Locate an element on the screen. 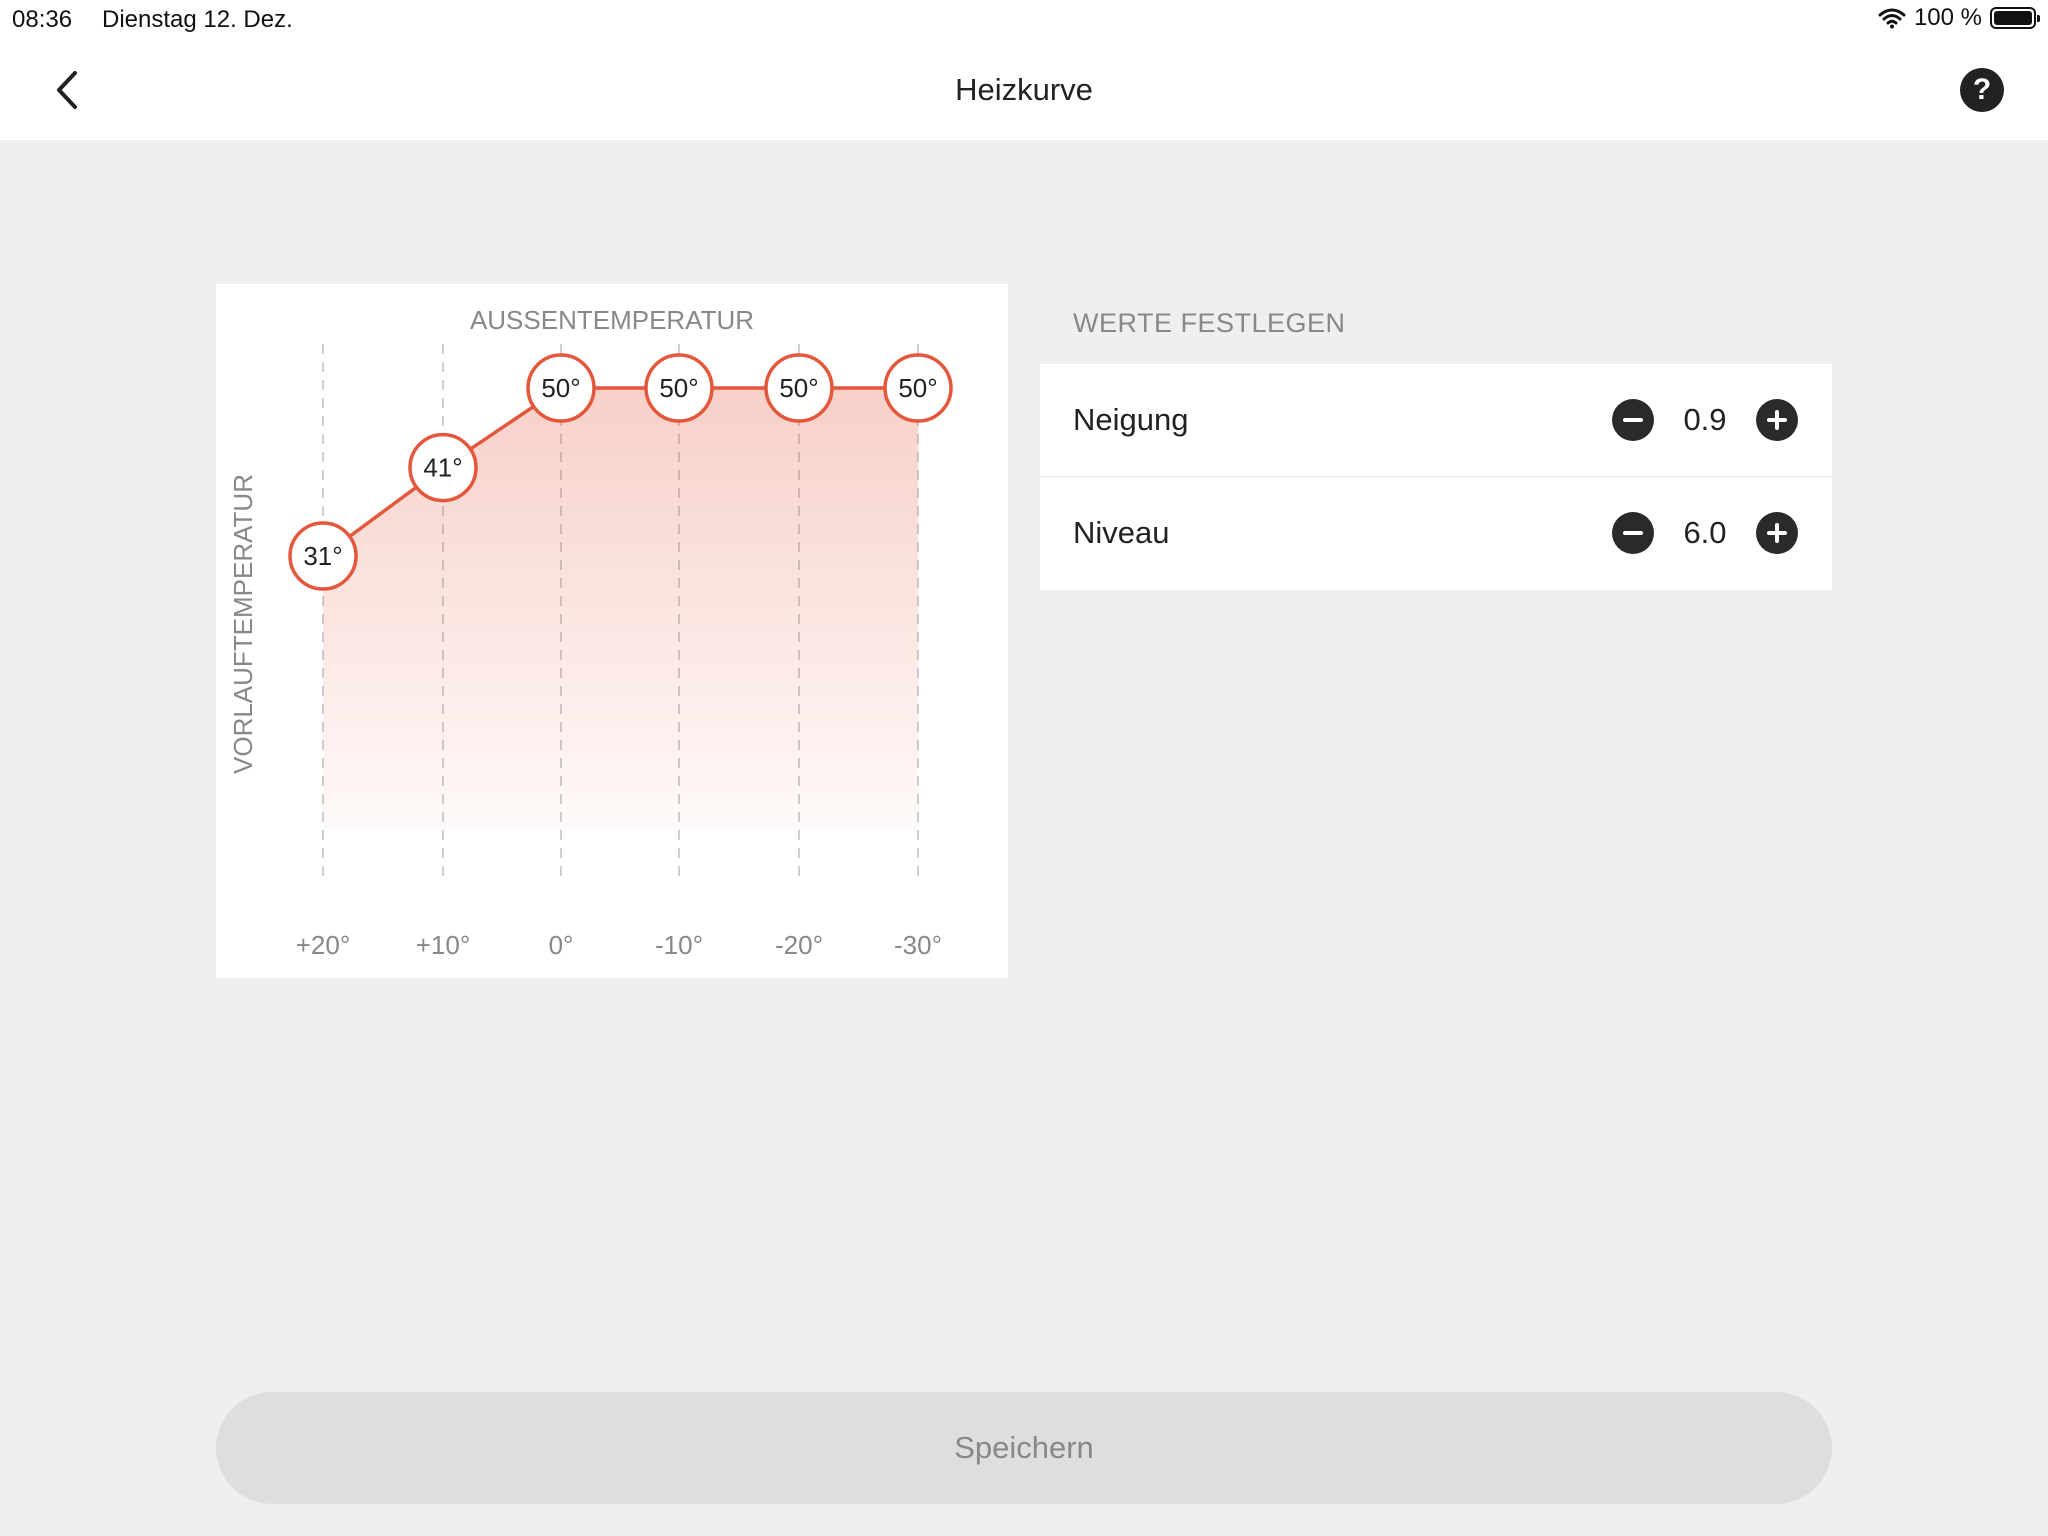  x-tick-label: +10° is located at coordinates (443, 945).